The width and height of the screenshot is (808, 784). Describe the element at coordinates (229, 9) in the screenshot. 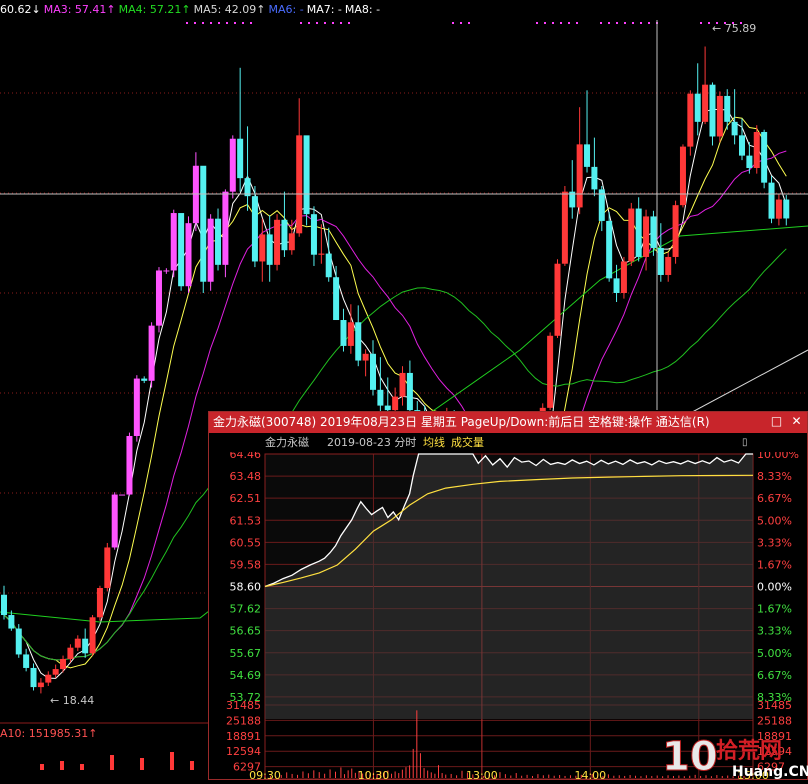

I see `ma-label-3: MA5: 42.09↑` at that location.